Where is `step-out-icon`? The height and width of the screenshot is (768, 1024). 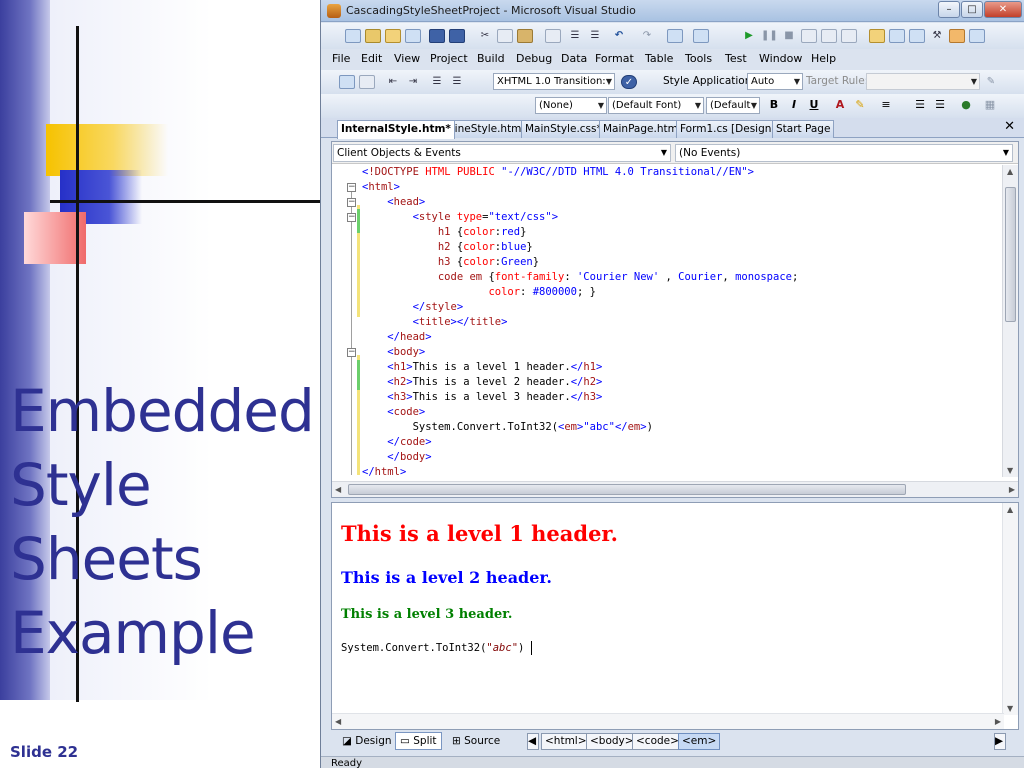 step-out-icon is located at coordinates (849, 36).